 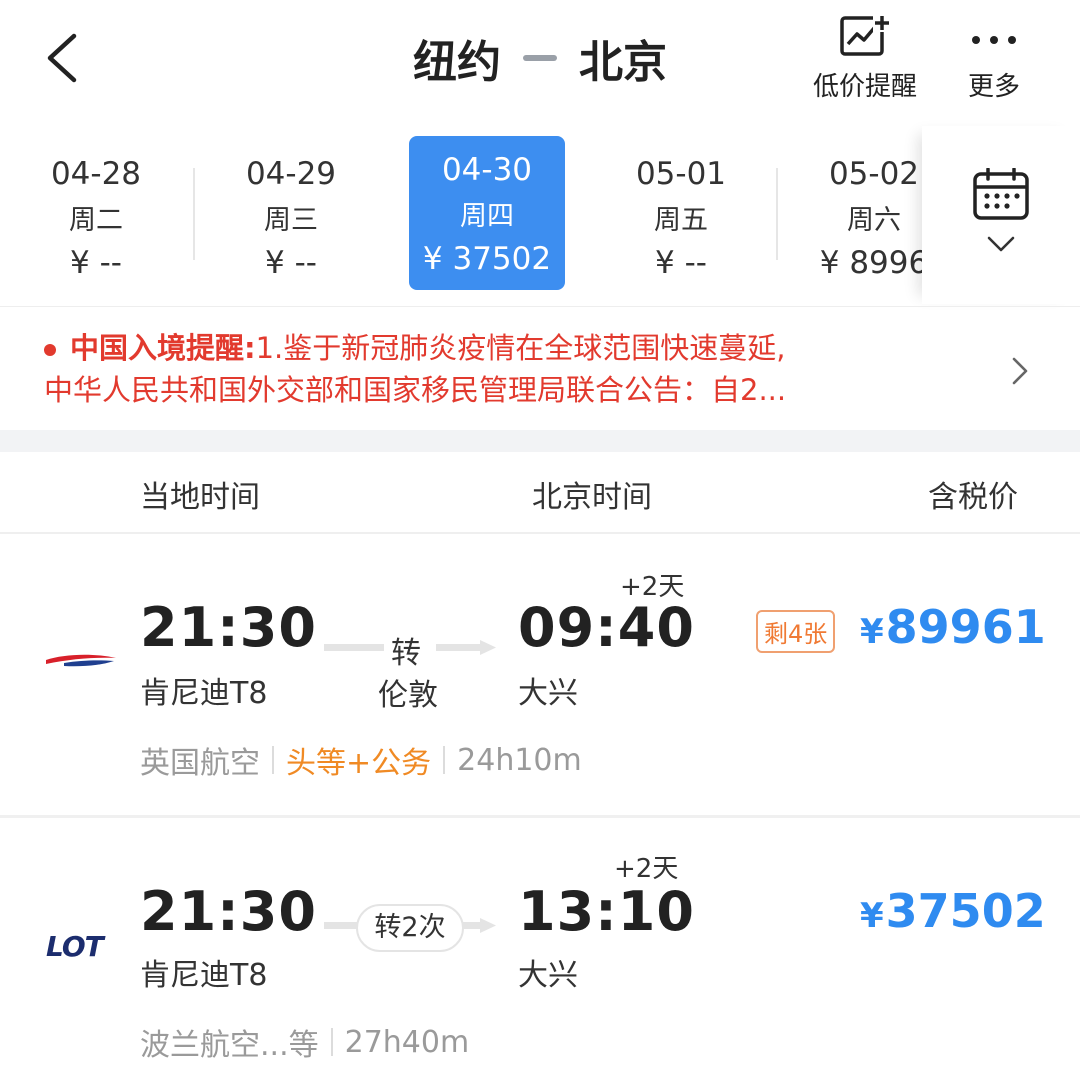 What do you see at coordinates (681, 220) in the screenshot?
I see `weekday-label: 周五` at bounding box center [681, 220].